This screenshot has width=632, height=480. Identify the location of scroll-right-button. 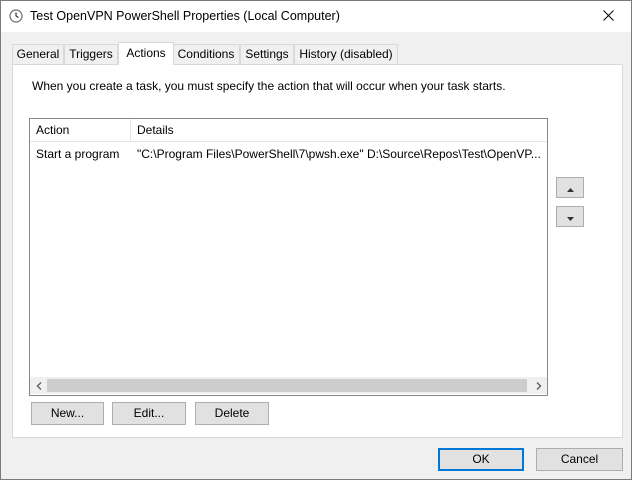
(538, 385).